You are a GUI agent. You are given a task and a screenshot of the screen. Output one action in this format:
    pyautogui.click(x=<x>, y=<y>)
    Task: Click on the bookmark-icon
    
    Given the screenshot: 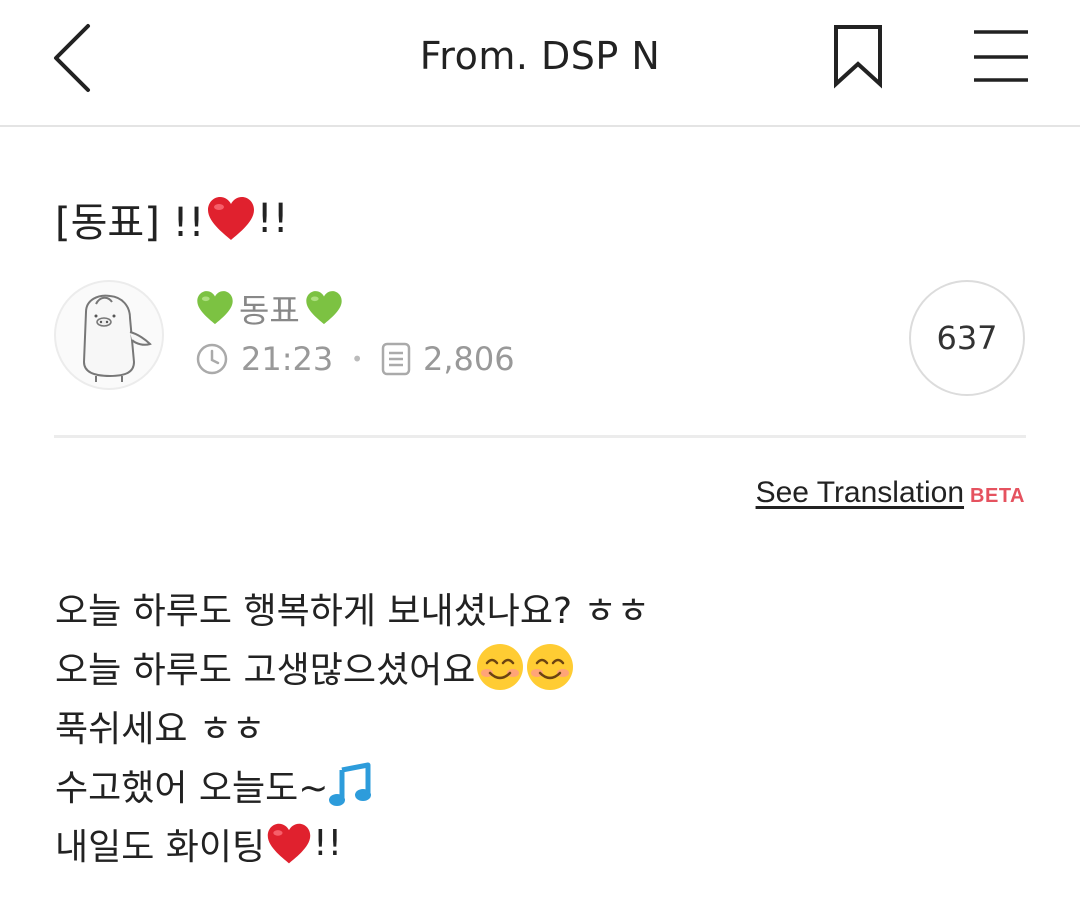 What is the action you would take?
    pyautogui.click(x=858, y=57)
    